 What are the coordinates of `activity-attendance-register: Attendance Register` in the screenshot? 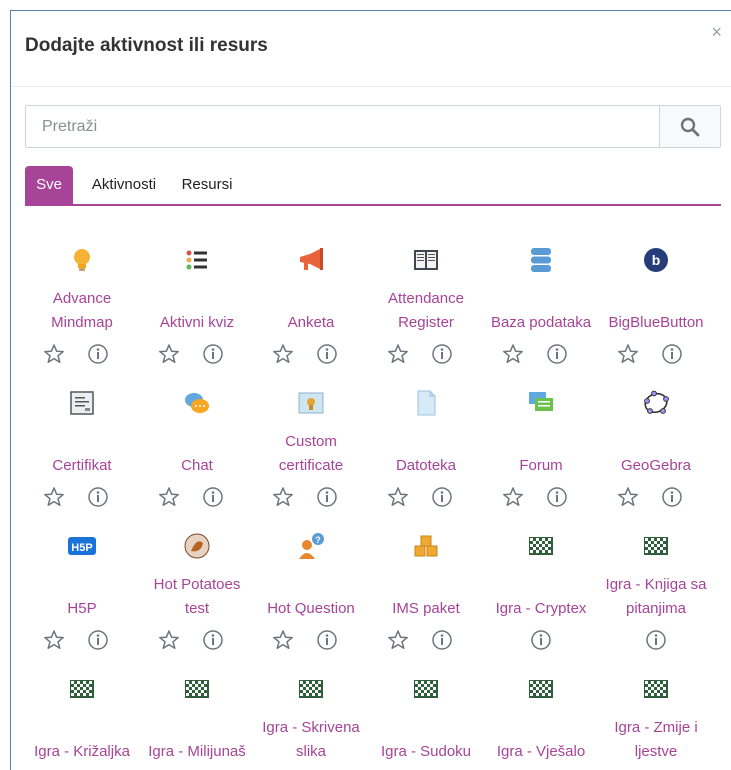 It's located at (426, 304).